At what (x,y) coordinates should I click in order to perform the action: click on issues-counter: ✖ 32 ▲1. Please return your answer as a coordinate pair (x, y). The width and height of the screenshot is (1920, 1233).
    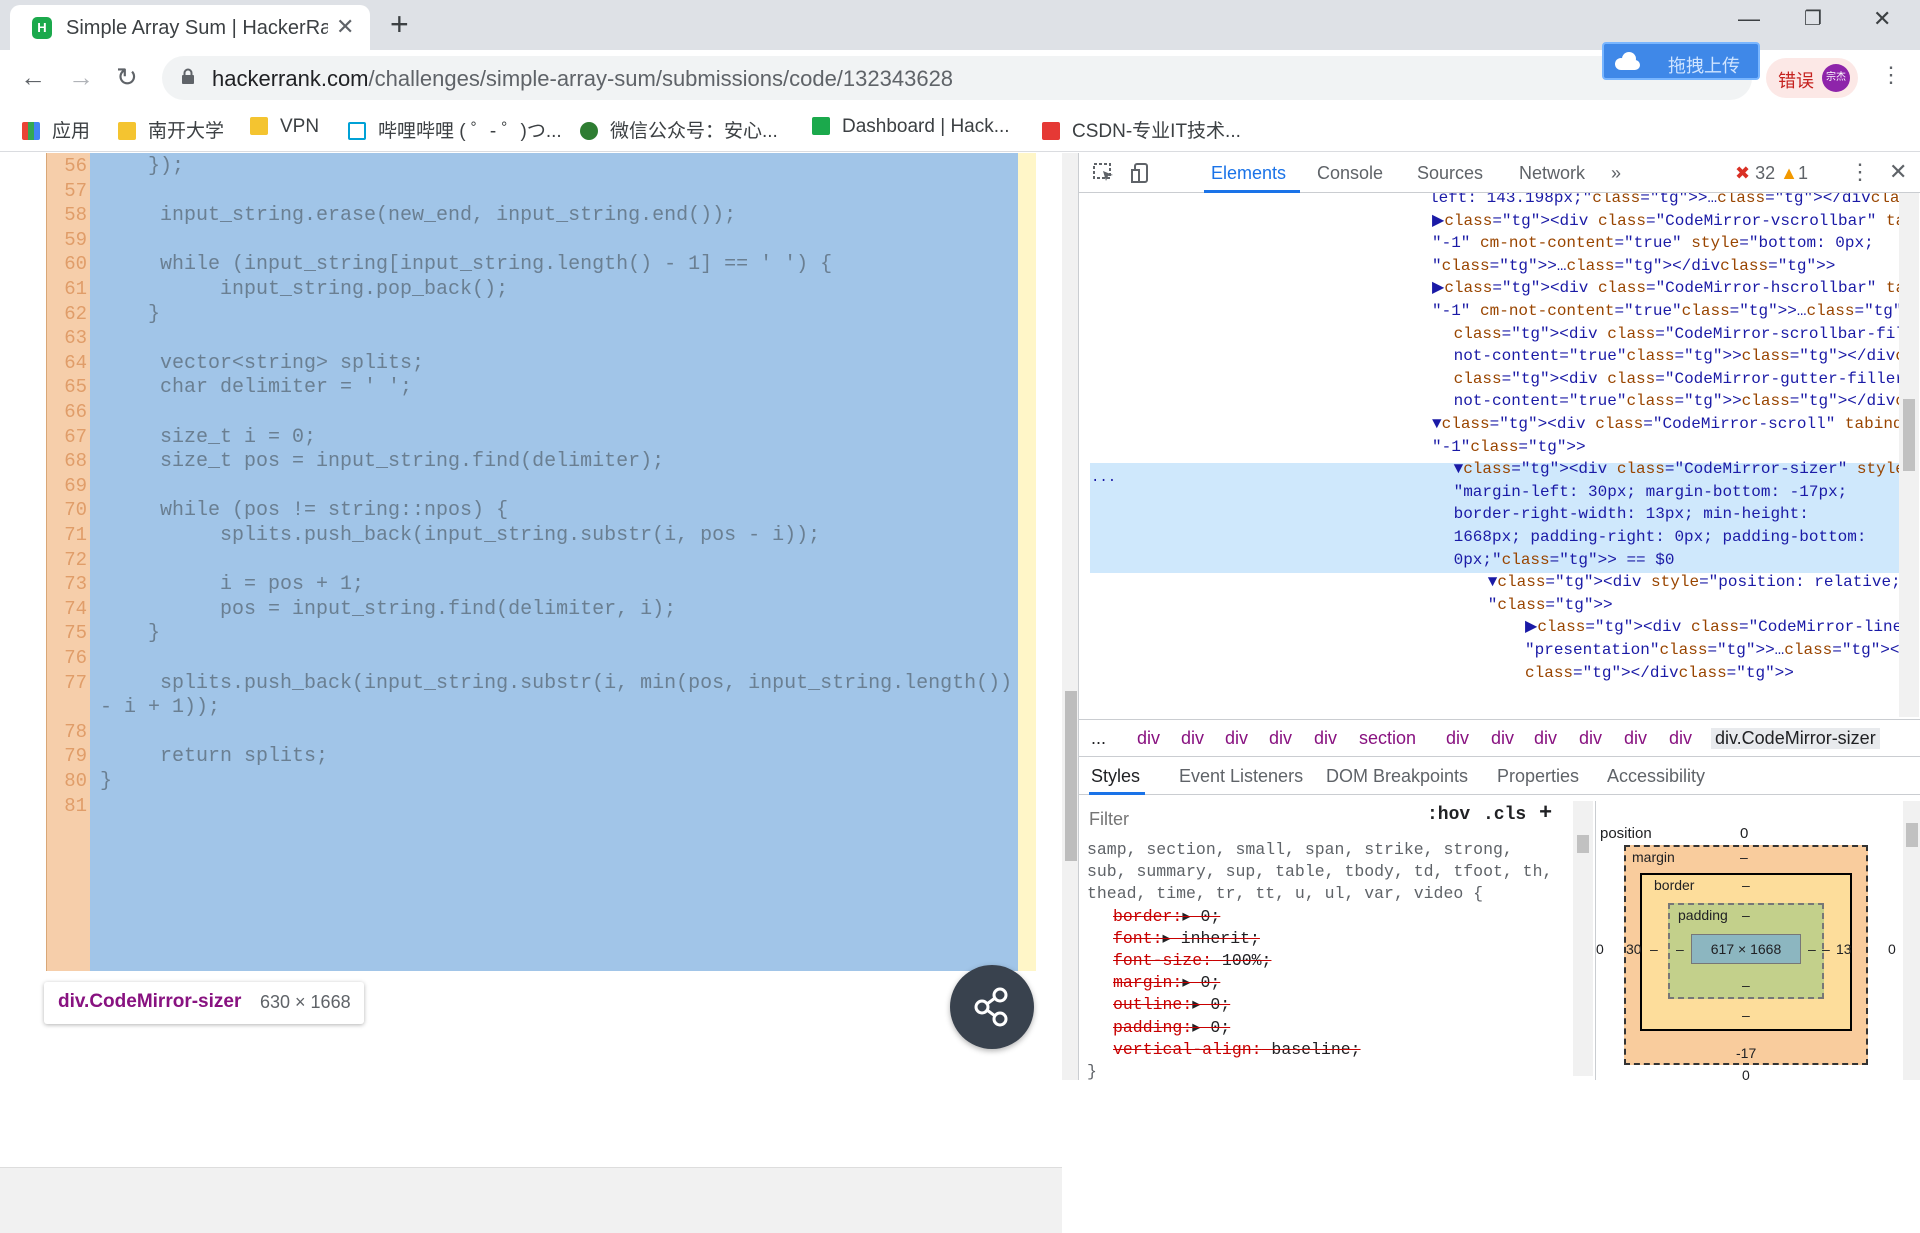
    Looking at the image, I should click on (1771, 173).